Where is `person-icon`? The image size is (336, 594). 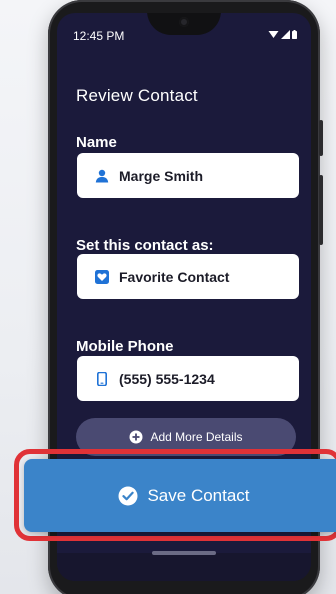 person-icon is located at coordinates (102, 176).